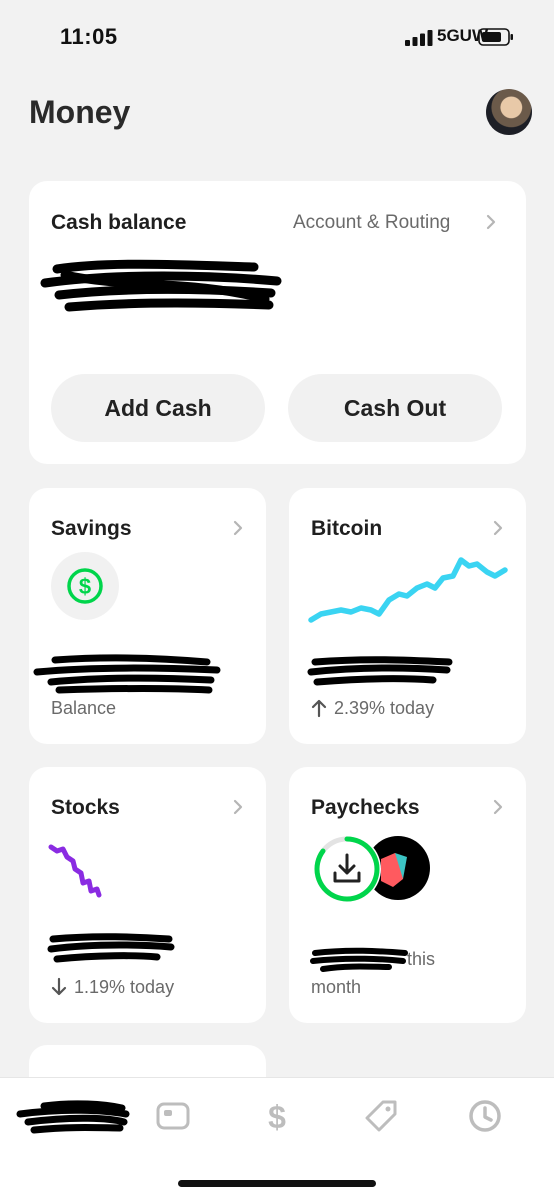 The height and width of the screenshot is (1199, 554). I want to click on cash-out-button: Cash Out, so click(395, 408).